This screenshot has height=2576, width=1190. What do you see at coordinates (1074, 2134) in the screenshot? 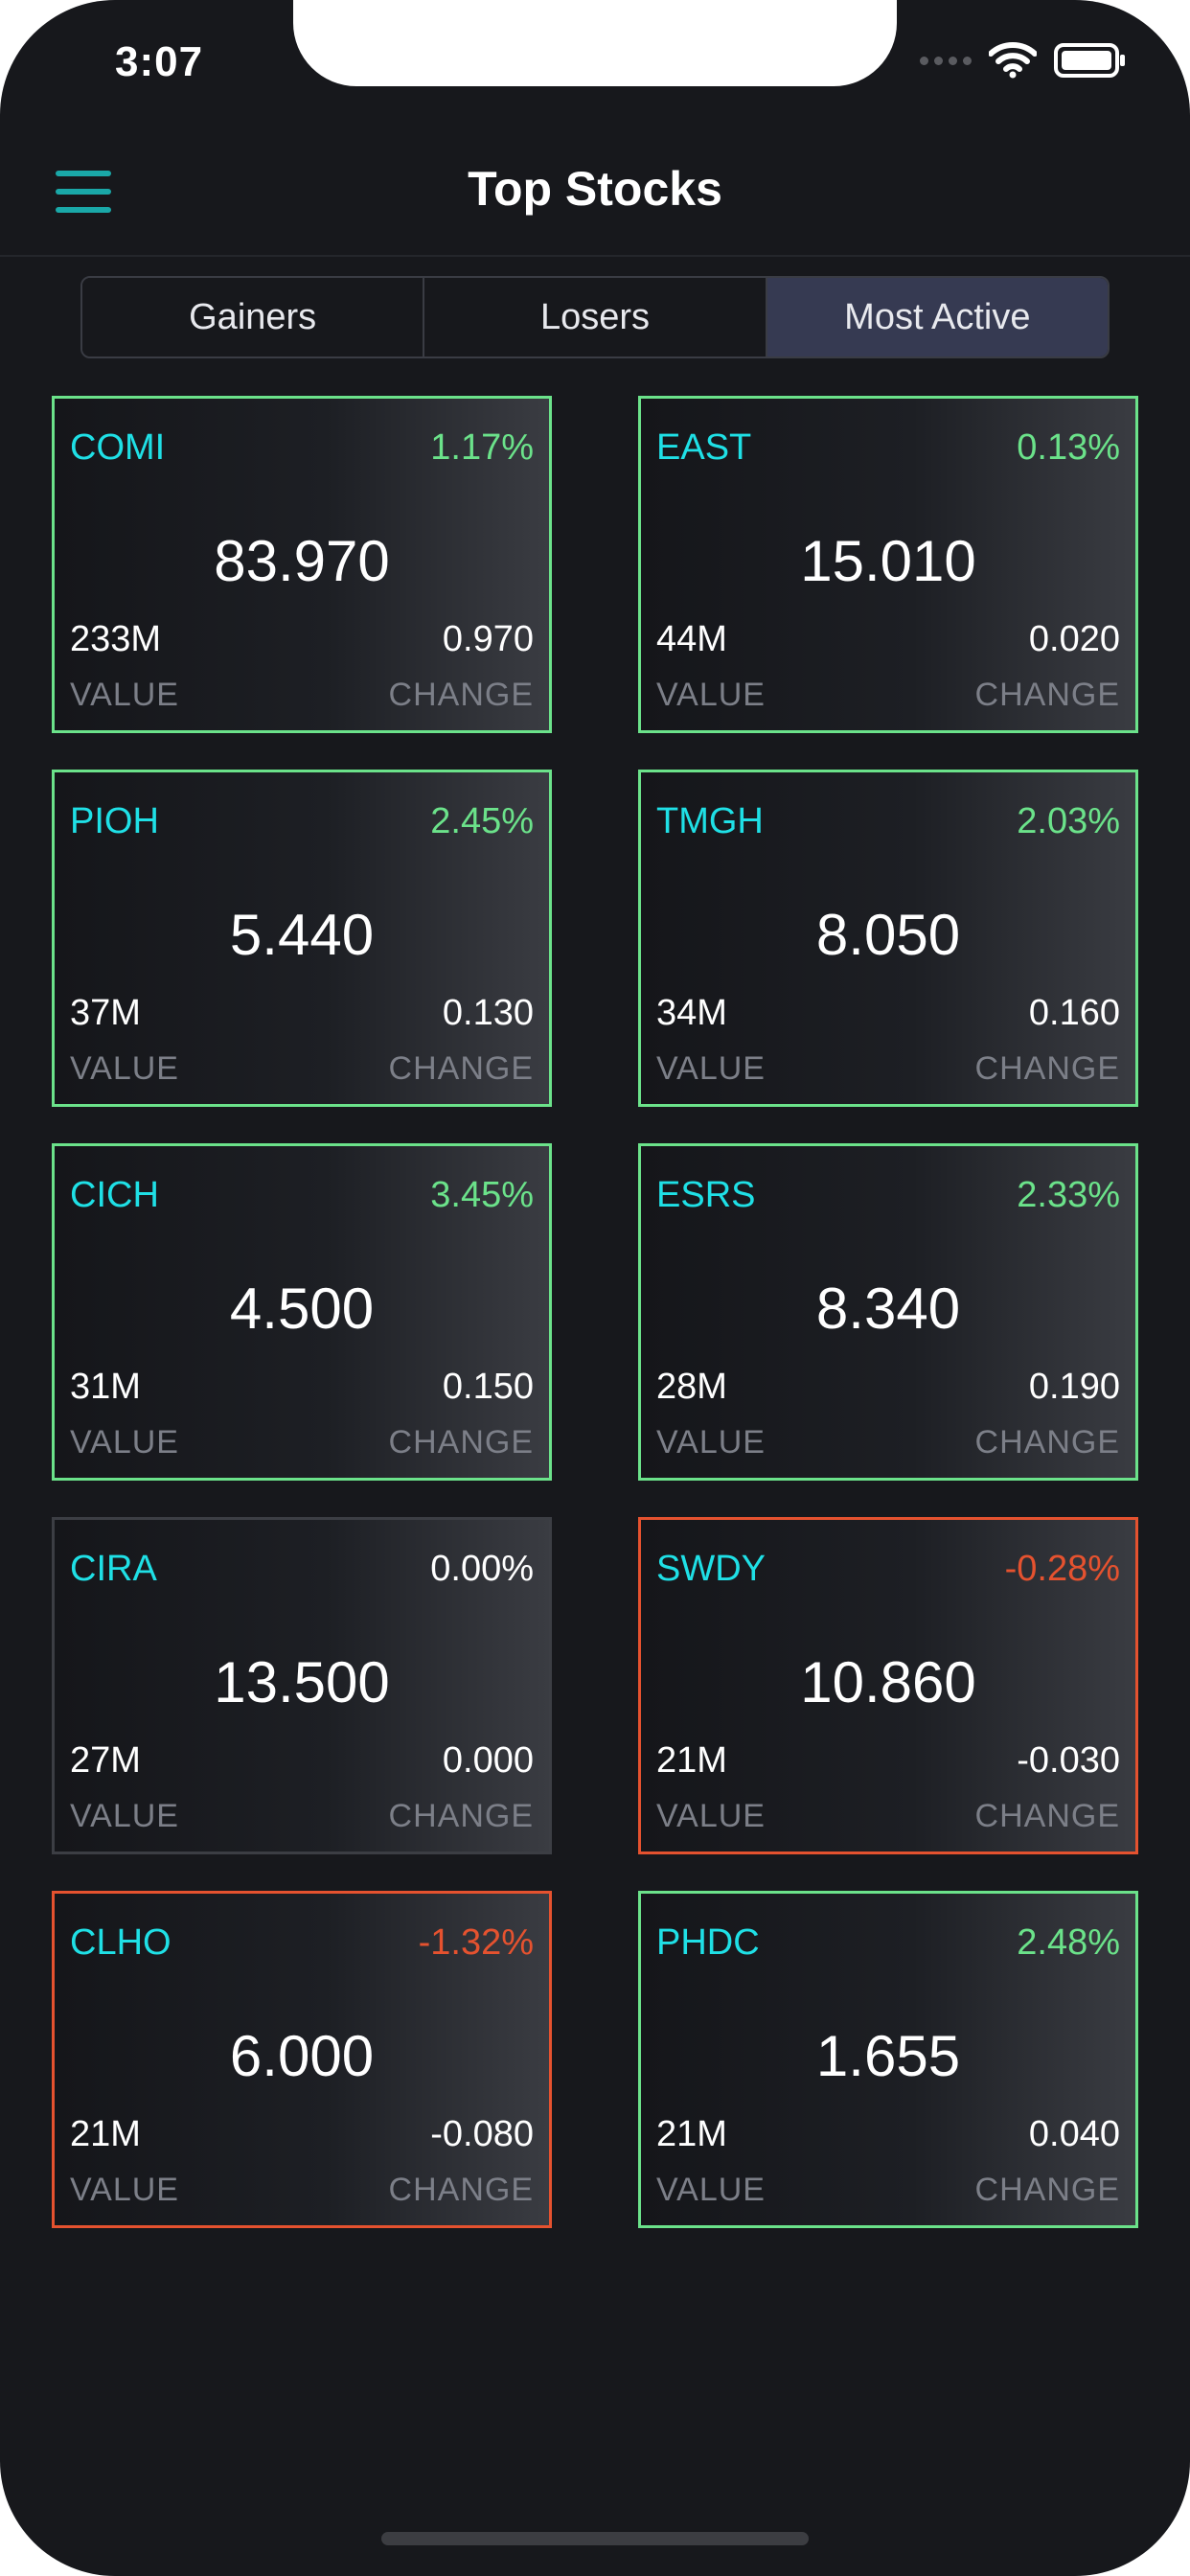
I see `stock-change: 0.040` at bounding box center [1074, 2134].